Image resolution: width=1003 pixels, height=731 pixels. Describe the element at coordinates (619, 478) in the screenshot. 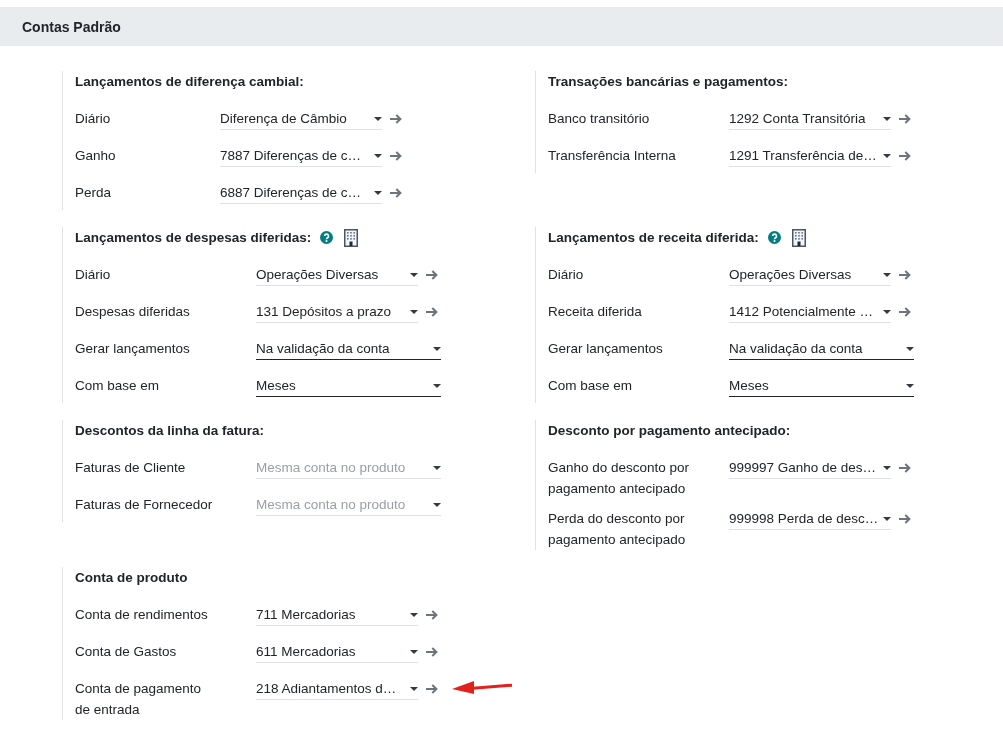

I see `field-label: Ganho do desconto por pagamento antecipado` at that location.